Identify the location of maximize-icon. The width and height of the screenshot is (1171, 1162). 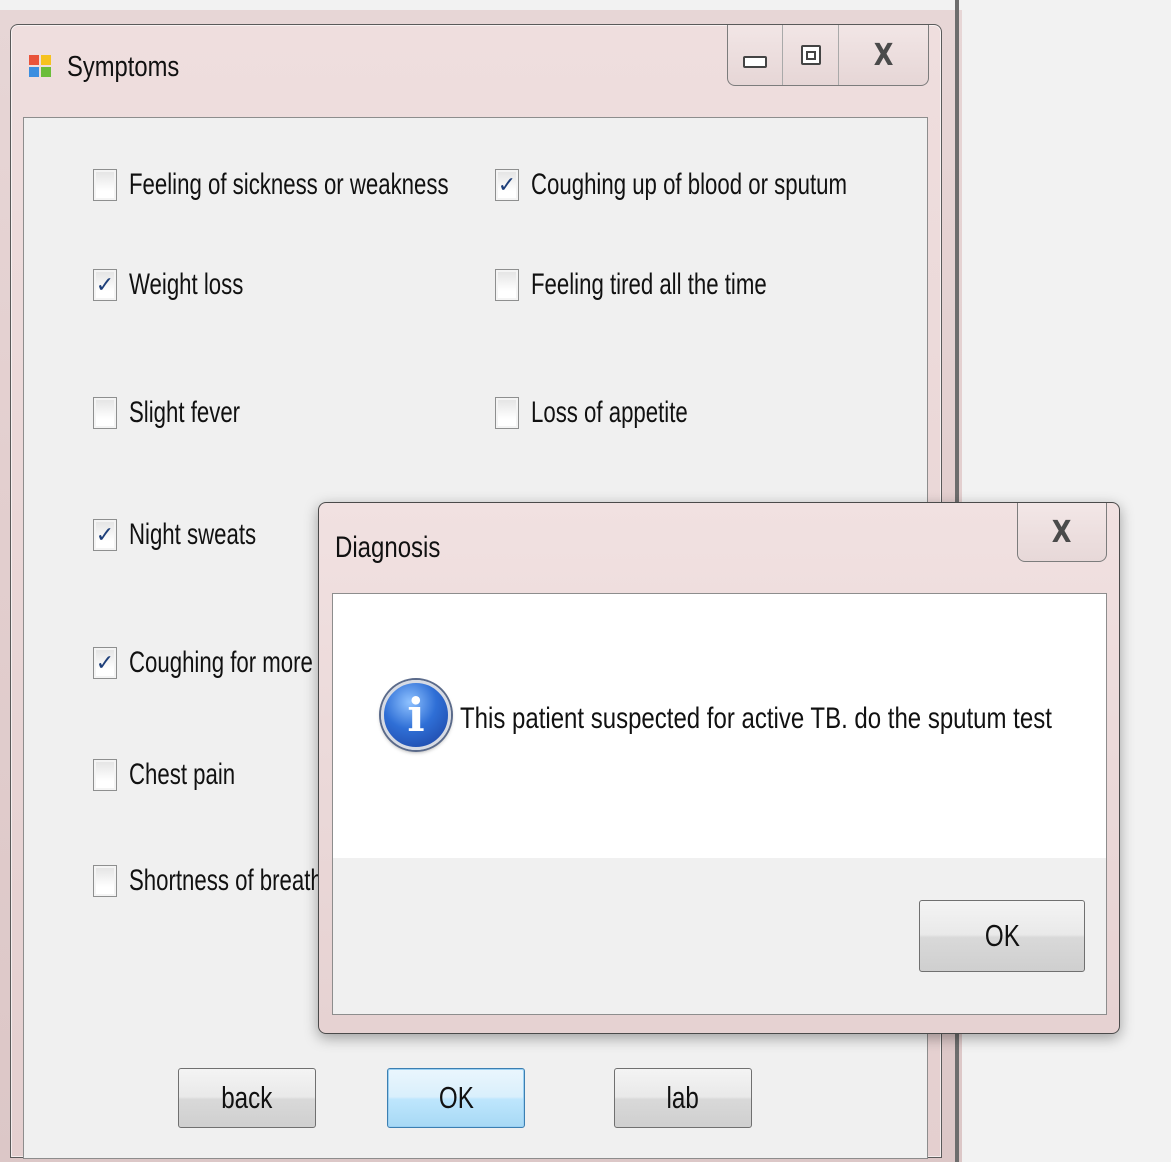
(810, 55).